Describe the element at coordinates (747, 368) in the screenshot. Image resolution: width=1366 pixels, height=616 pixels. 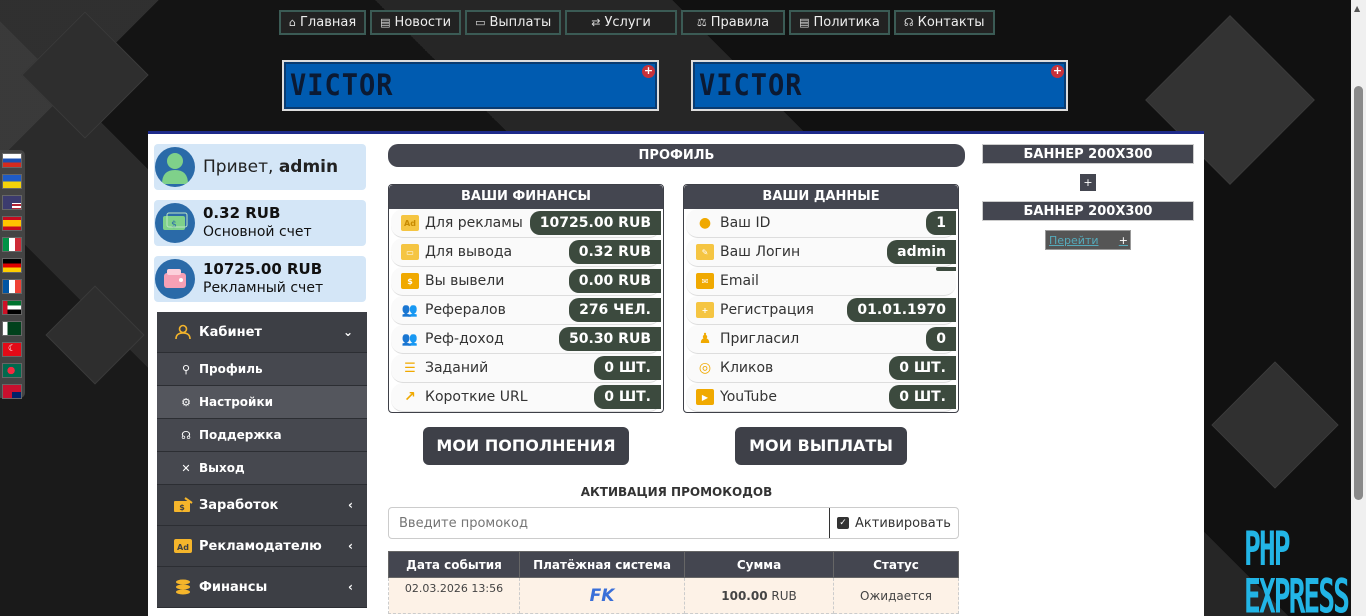
I see `row-label: Кликов` at that location.